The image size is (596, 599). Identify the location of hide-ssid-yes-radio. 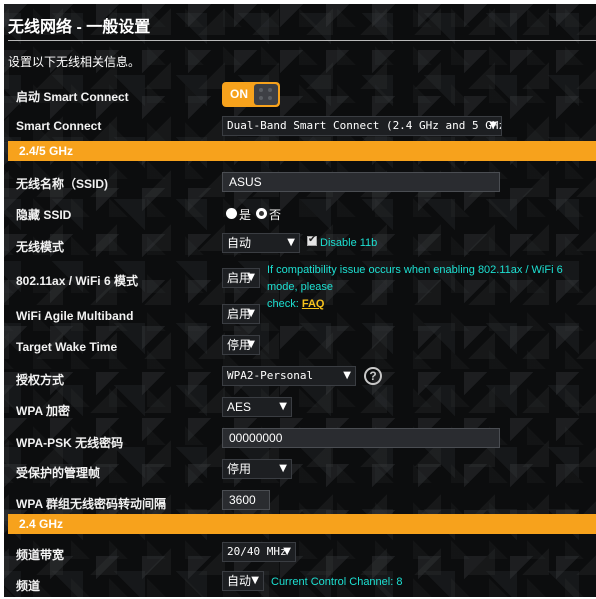
(231, 213).